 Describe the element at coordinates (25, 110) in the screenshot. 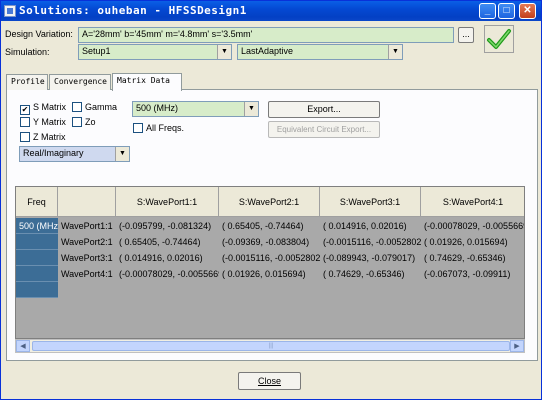

I see `checkbox-checked-icon: ✔` at that location.